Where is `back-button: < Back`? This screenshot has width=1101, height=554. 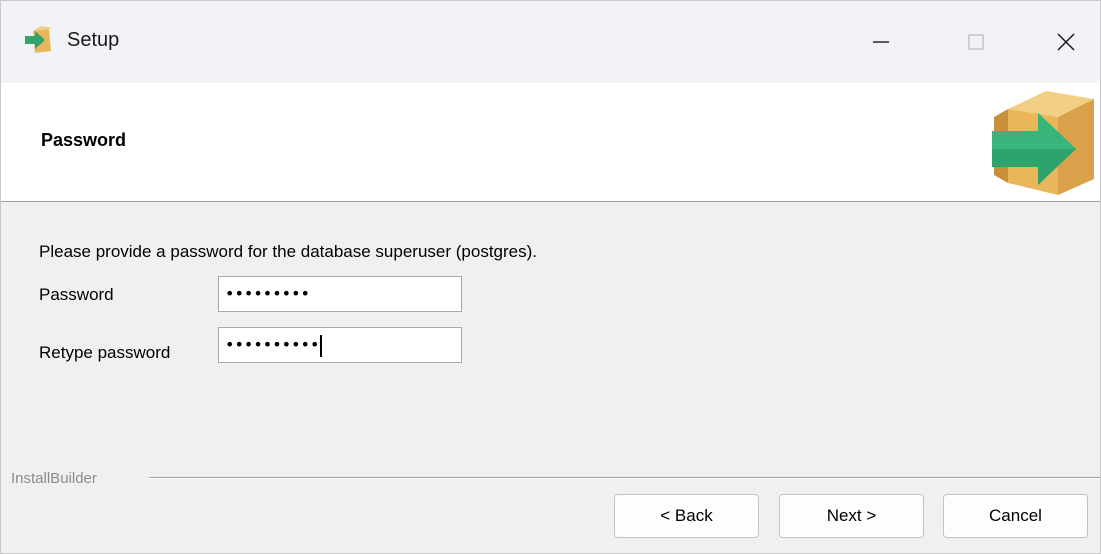
back-button: < Back is located at coordinates (686, 516).